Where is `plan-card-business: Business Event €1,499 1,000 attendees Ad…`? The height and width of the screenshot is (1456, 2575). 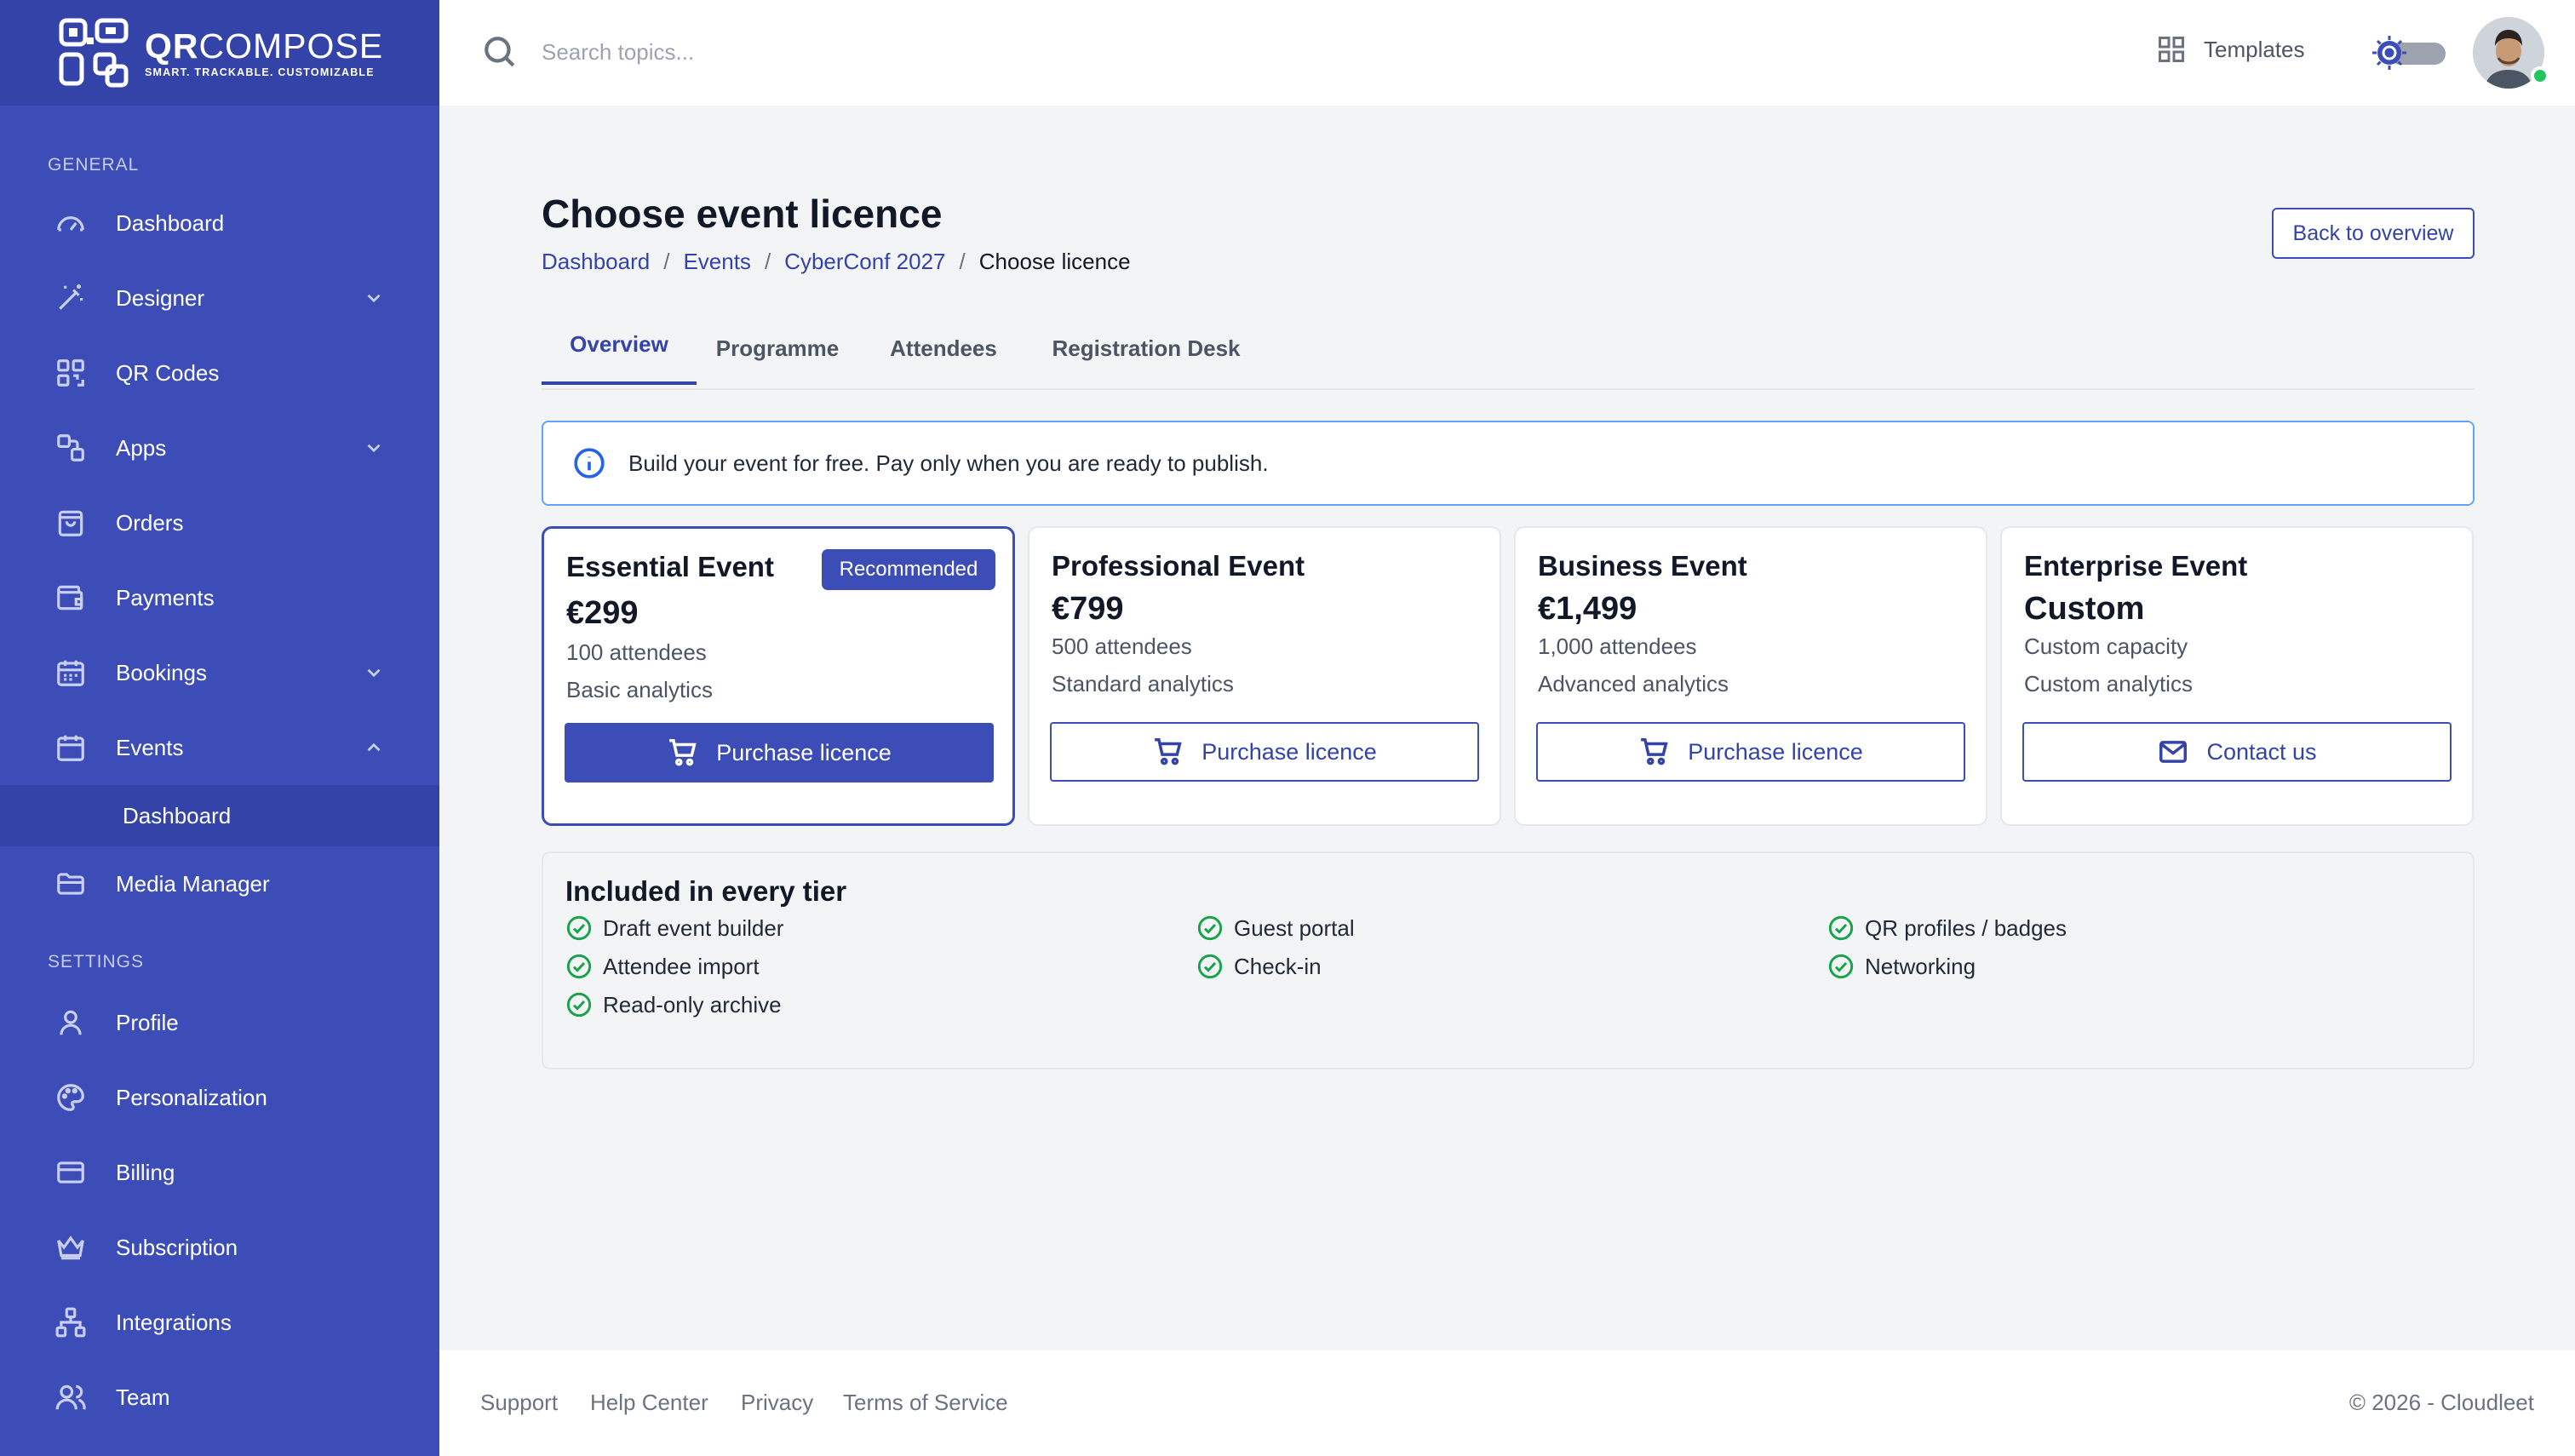 plan-card-business: Business Event €1,499 1,000 attendees Ad… is located at coordinates (1750, 676).